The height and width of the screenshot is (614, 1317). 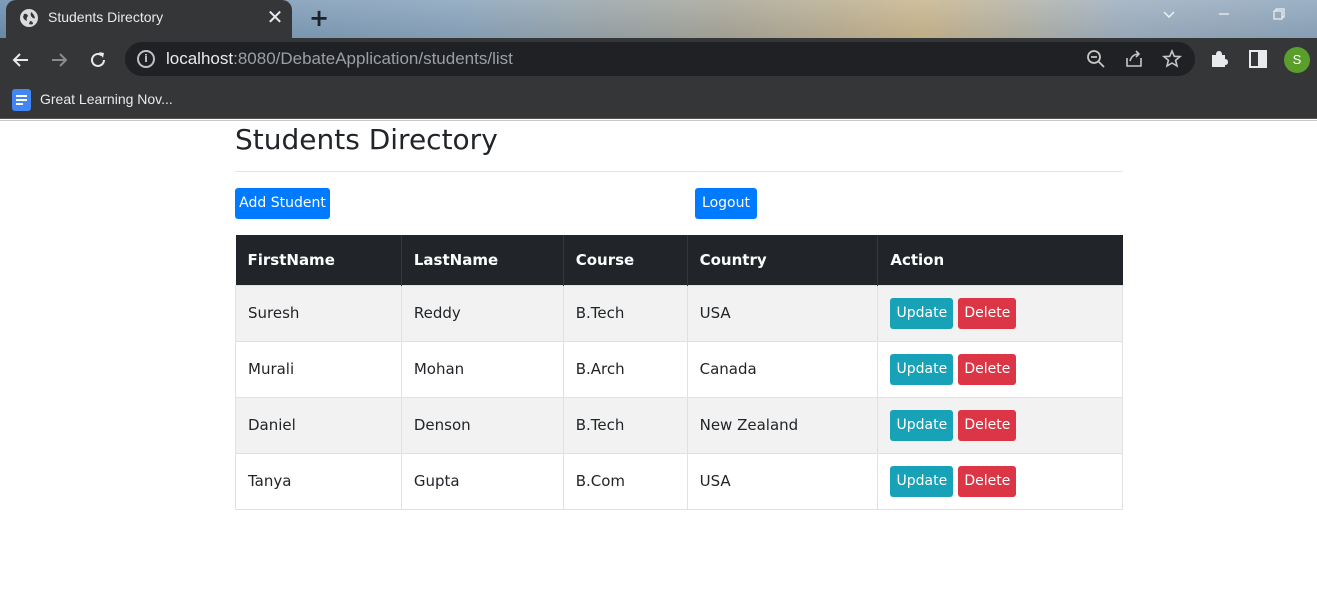 I want to click on divider, so click(x=679, y=171).